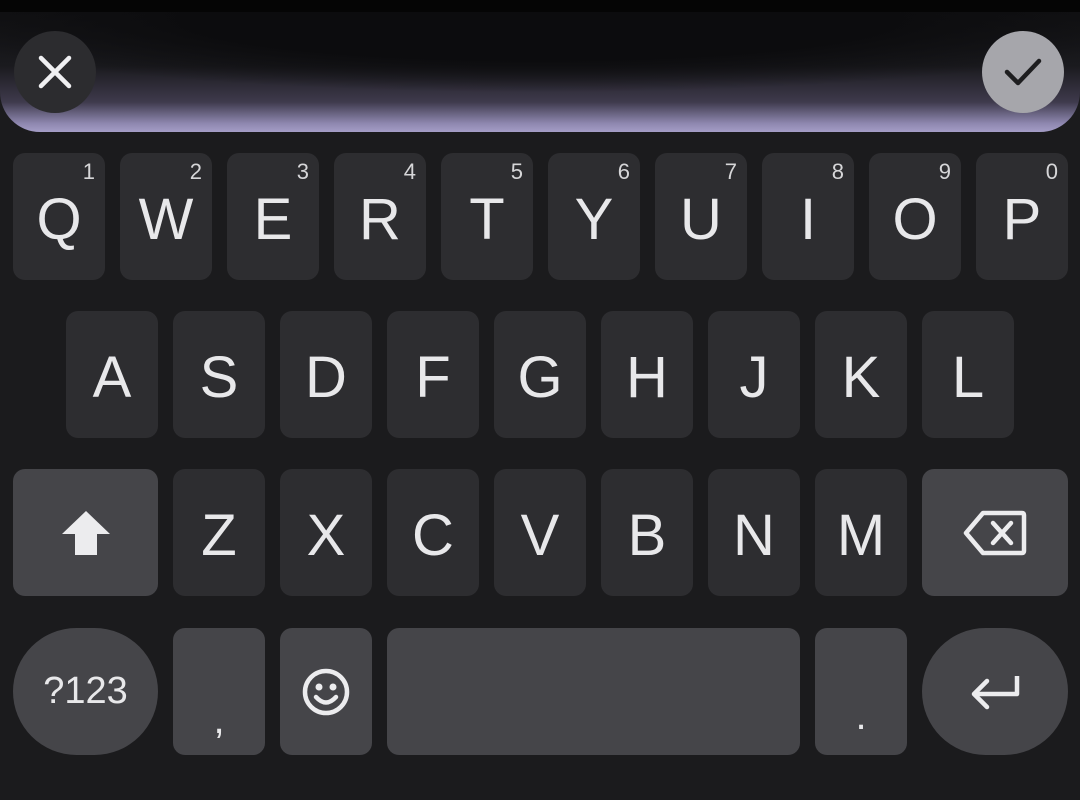 This screenshot has height=800, width=1080. Describe the element at coordinates (219, 720) in the screenshot. I see `comma-key-label: ,` at that location.